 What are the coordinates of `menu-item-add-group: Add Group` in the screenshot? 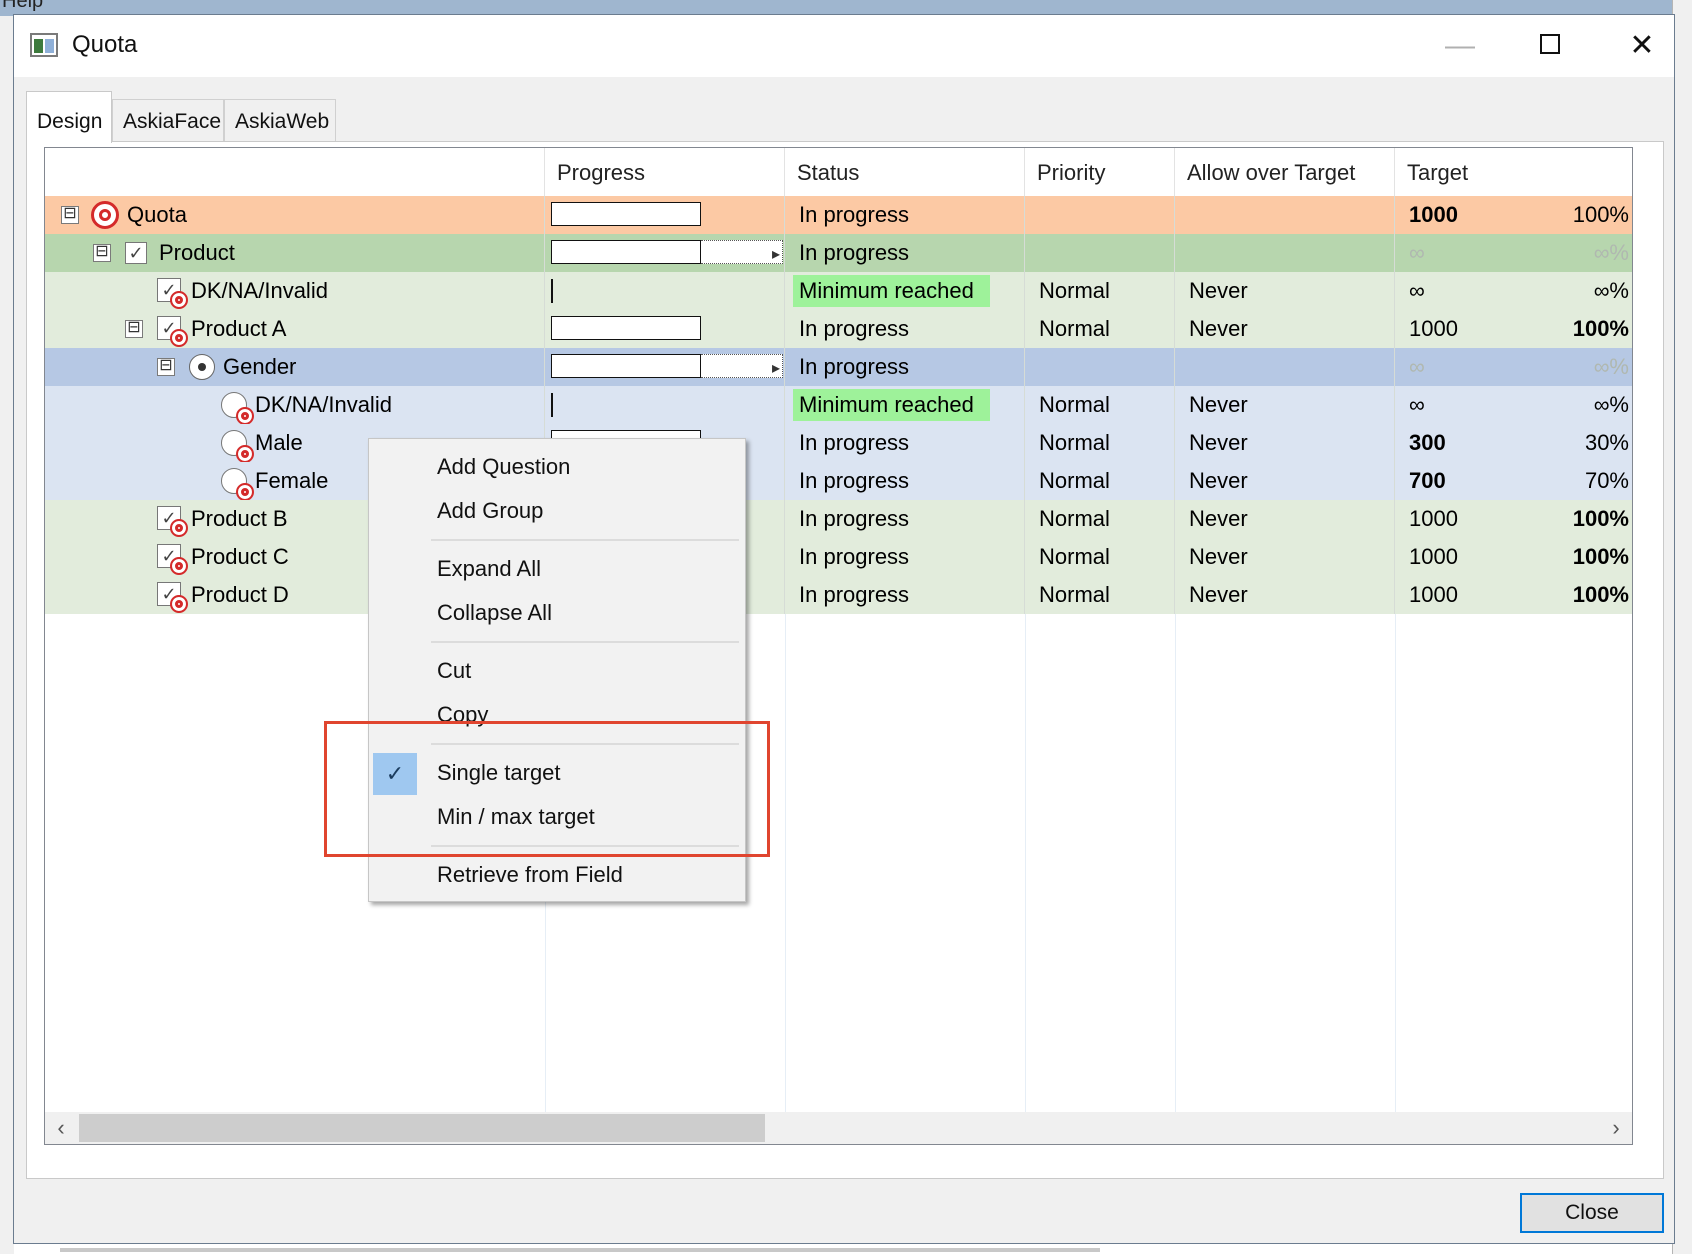 It's located at (557, 511).